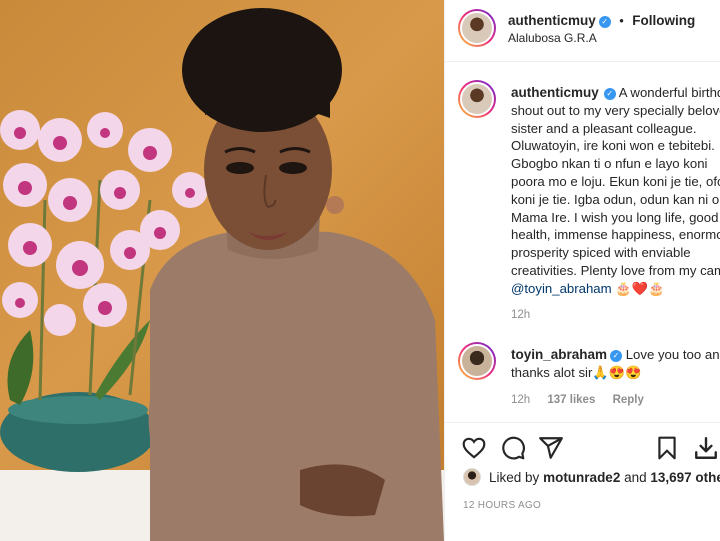 The height and width of the screenshot is (541, 720). I want to click on reply-button: Reply, so click(628, 400).